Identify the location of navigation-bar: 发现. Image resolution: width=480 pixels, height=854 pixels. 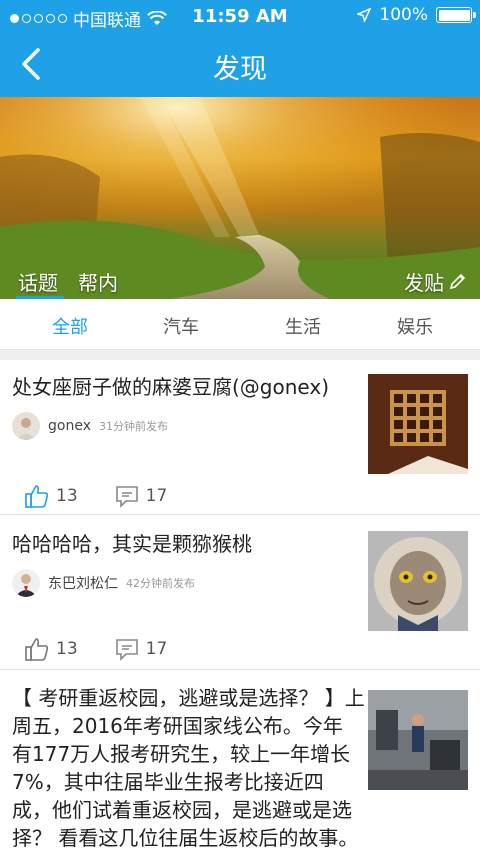
(240, 64).